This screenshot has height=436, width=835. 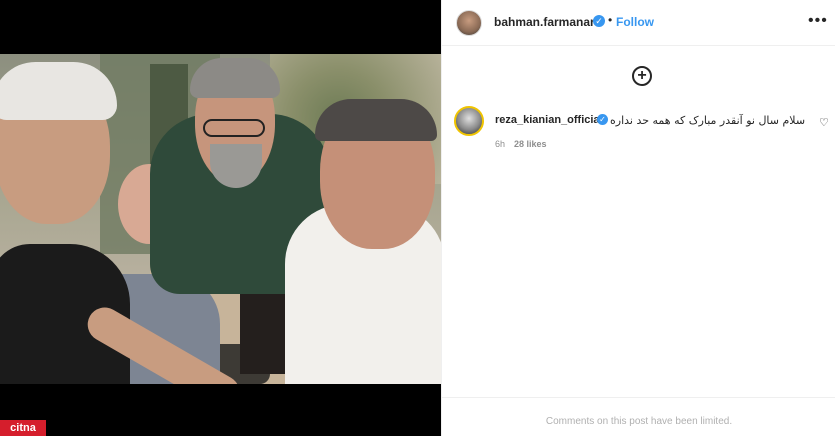 What do you see at coordinates (642, 76) in the screenshot?
I see `add-icon: +` at bounding box center [642, 76].